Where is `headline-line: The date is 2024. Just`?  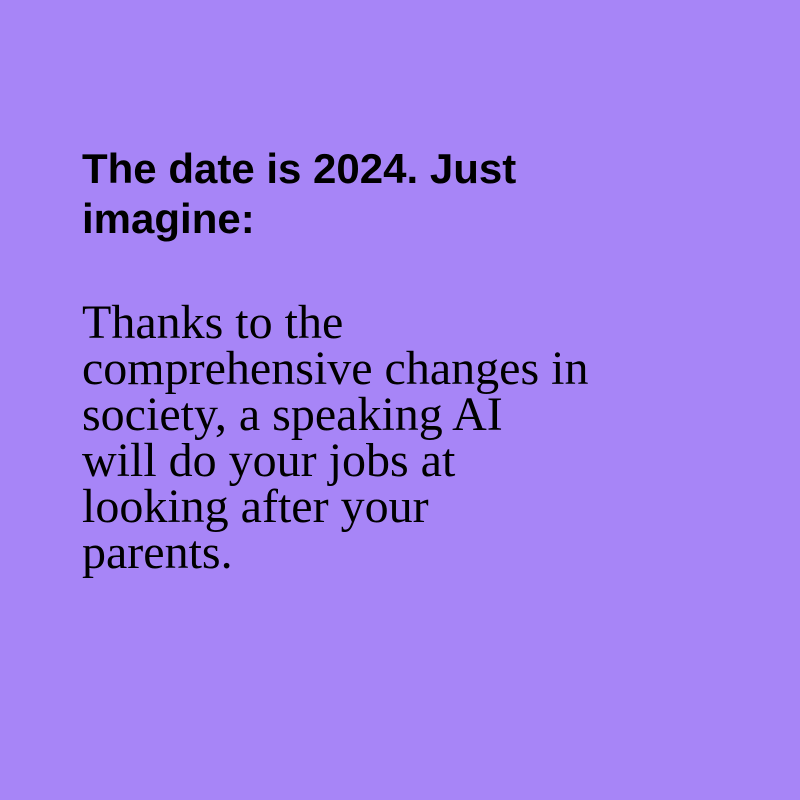 headline-line: The date is 2024. Just is located at coordinates (299, 168).